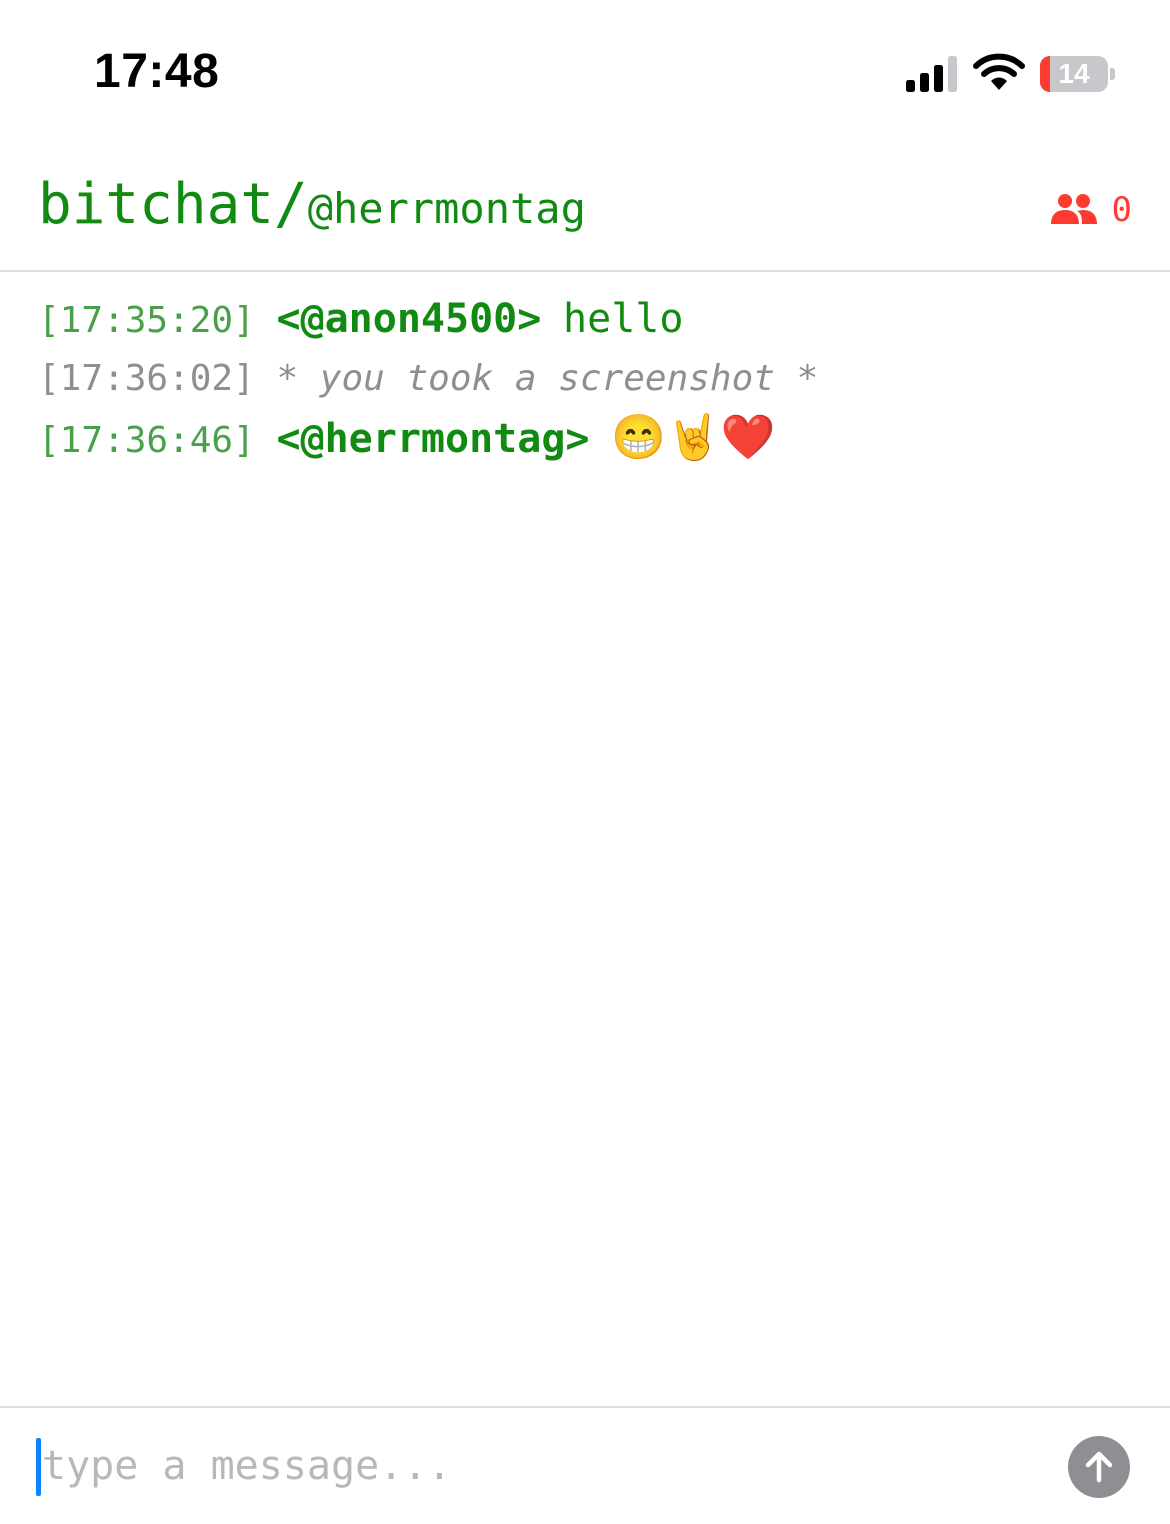  I want to click on chat-header: bitchat/@herrmontag 0, so click(585, 211).